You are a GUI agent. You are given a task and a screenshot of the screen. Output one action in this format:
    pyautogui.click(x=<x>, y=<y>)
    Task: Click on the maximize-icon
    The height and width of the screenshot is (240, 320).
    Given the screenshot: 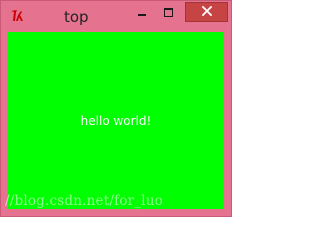 What is the action you would take?
    pyautogui.click(x=168, y=12)
    